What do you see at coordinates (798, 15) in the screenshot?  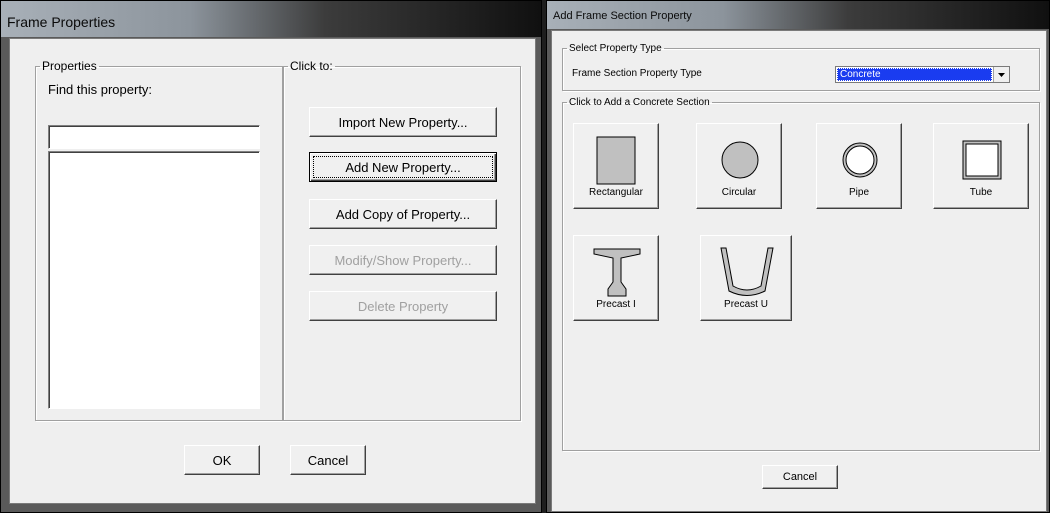 I see `add-frame-section-titlebar: Add Frame Section Property` at bounding box center [798, 15].